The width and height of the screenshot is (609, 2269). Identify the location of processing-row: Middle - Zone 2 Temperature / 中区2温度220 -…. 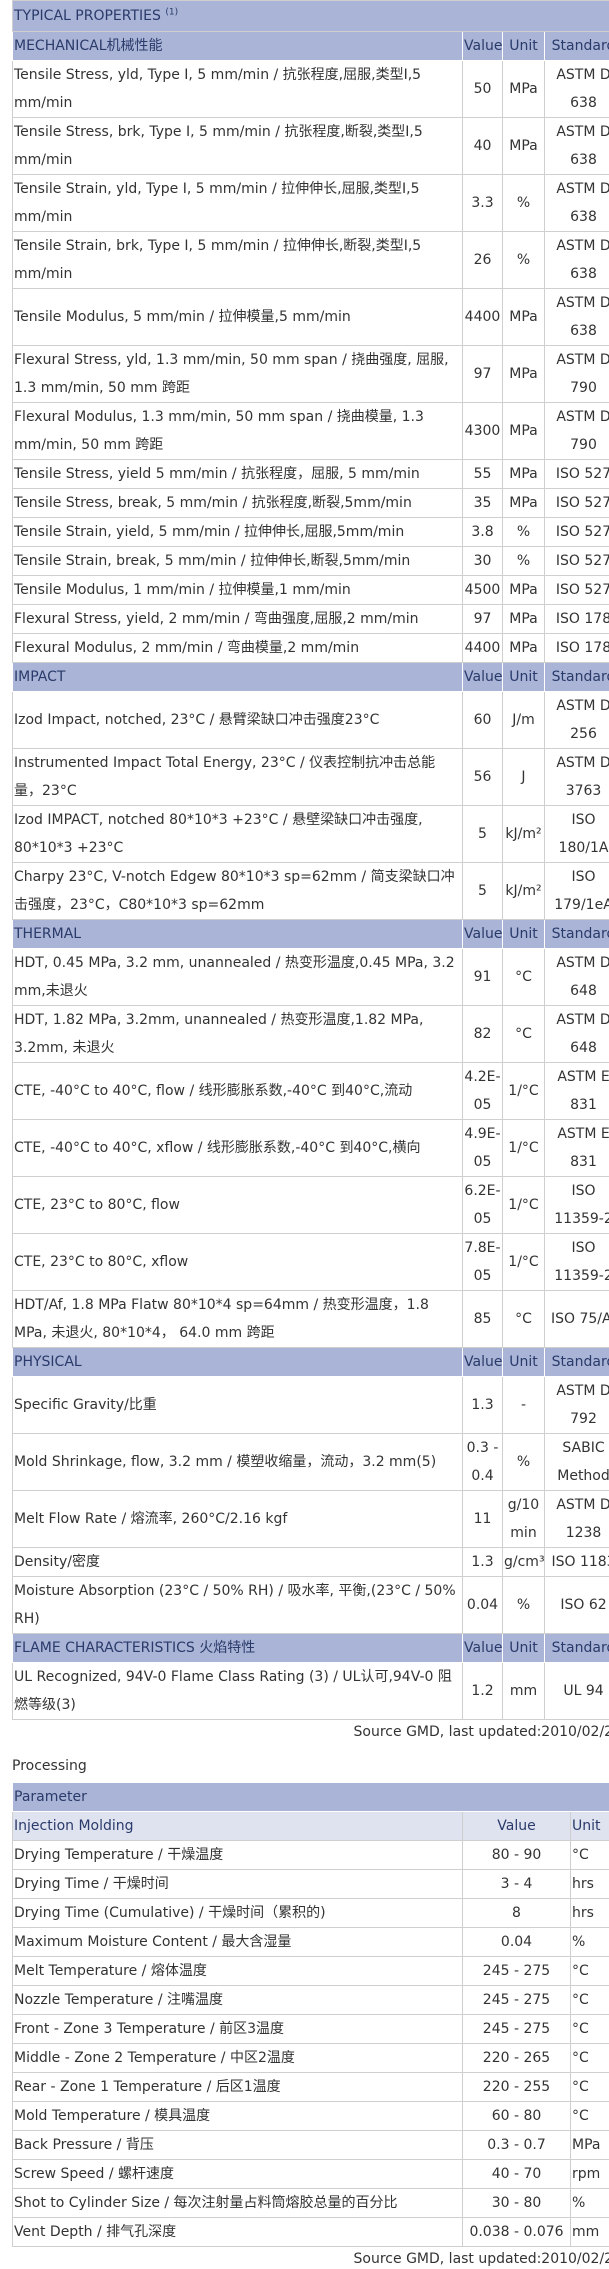
(311, 2058).